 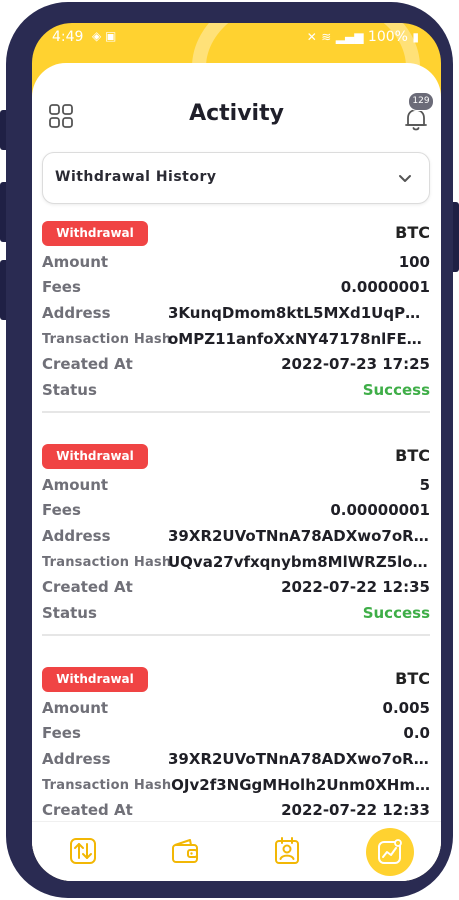 I want to click on nav-active-indicator, so click(x=390, y=852).